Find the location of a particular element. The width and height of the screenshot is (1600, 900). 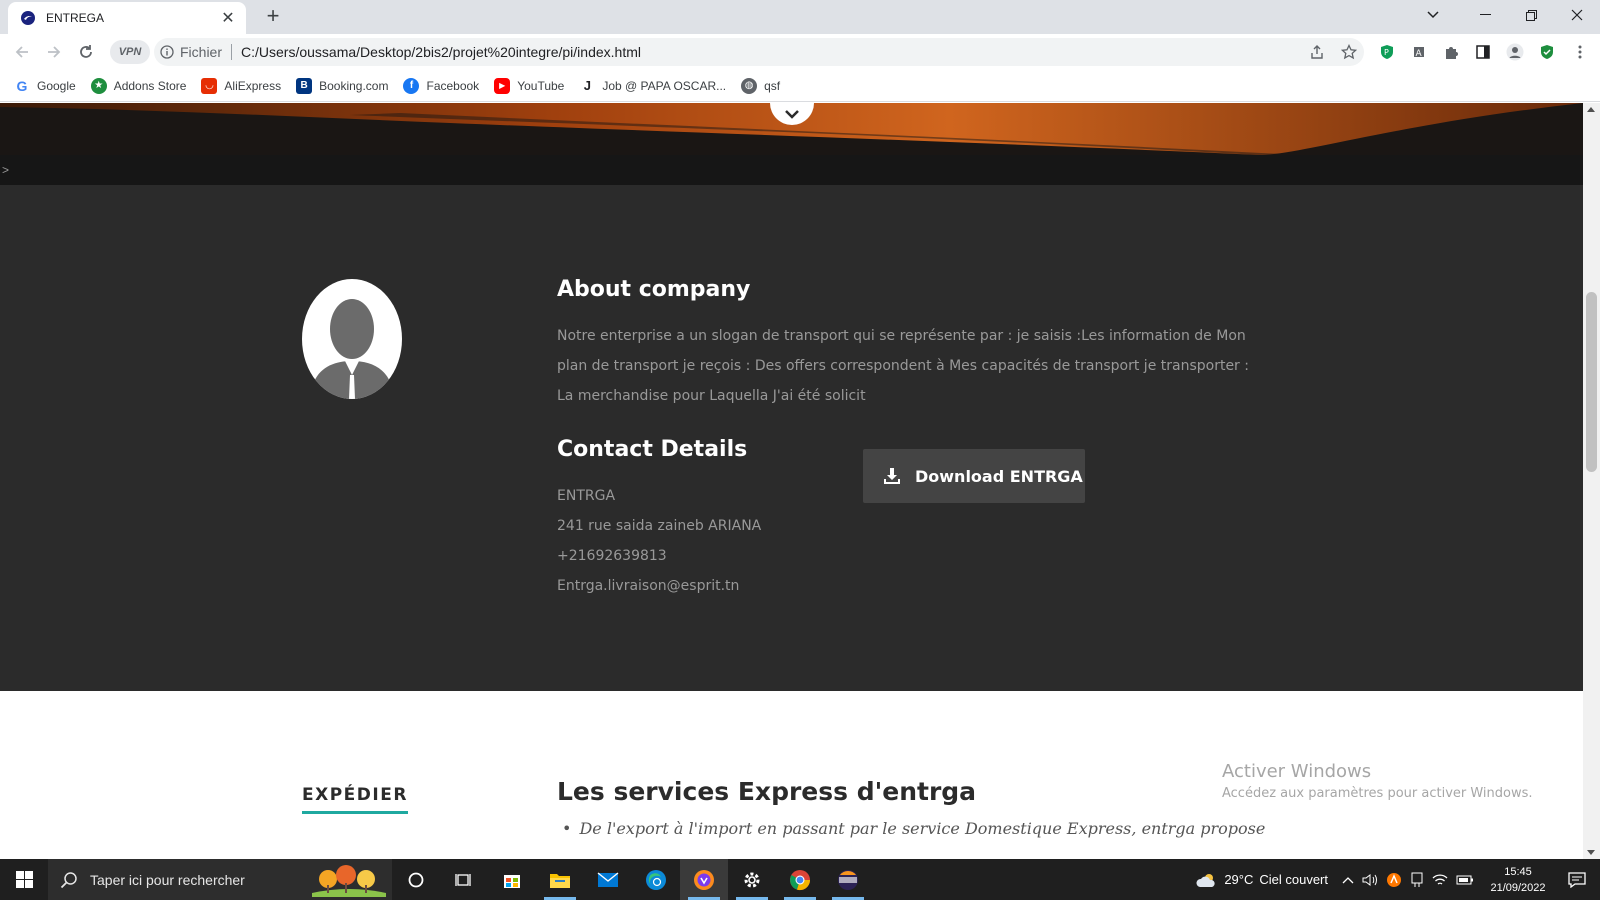

download-button: Download ENTRGA is located at coordinates (974, 476).